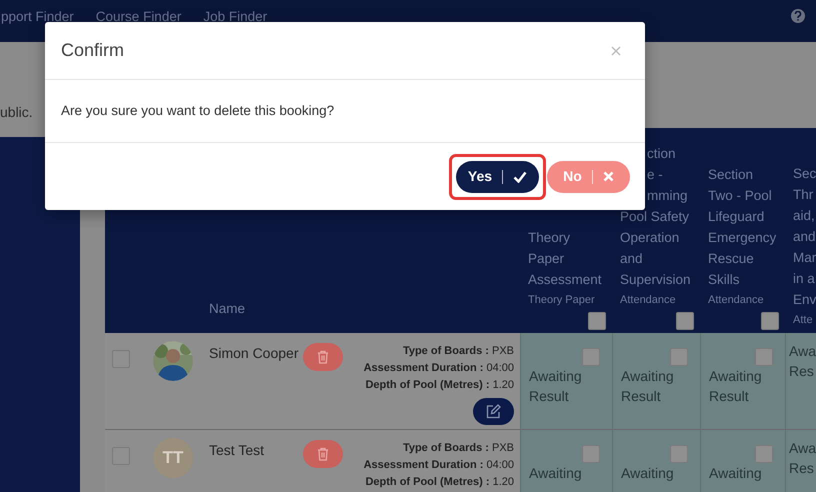 This screenshot has height=492, width=816. Describe the element at coordinates (804, 174) in the screenshot. I see `column-header: Sec` at that location.